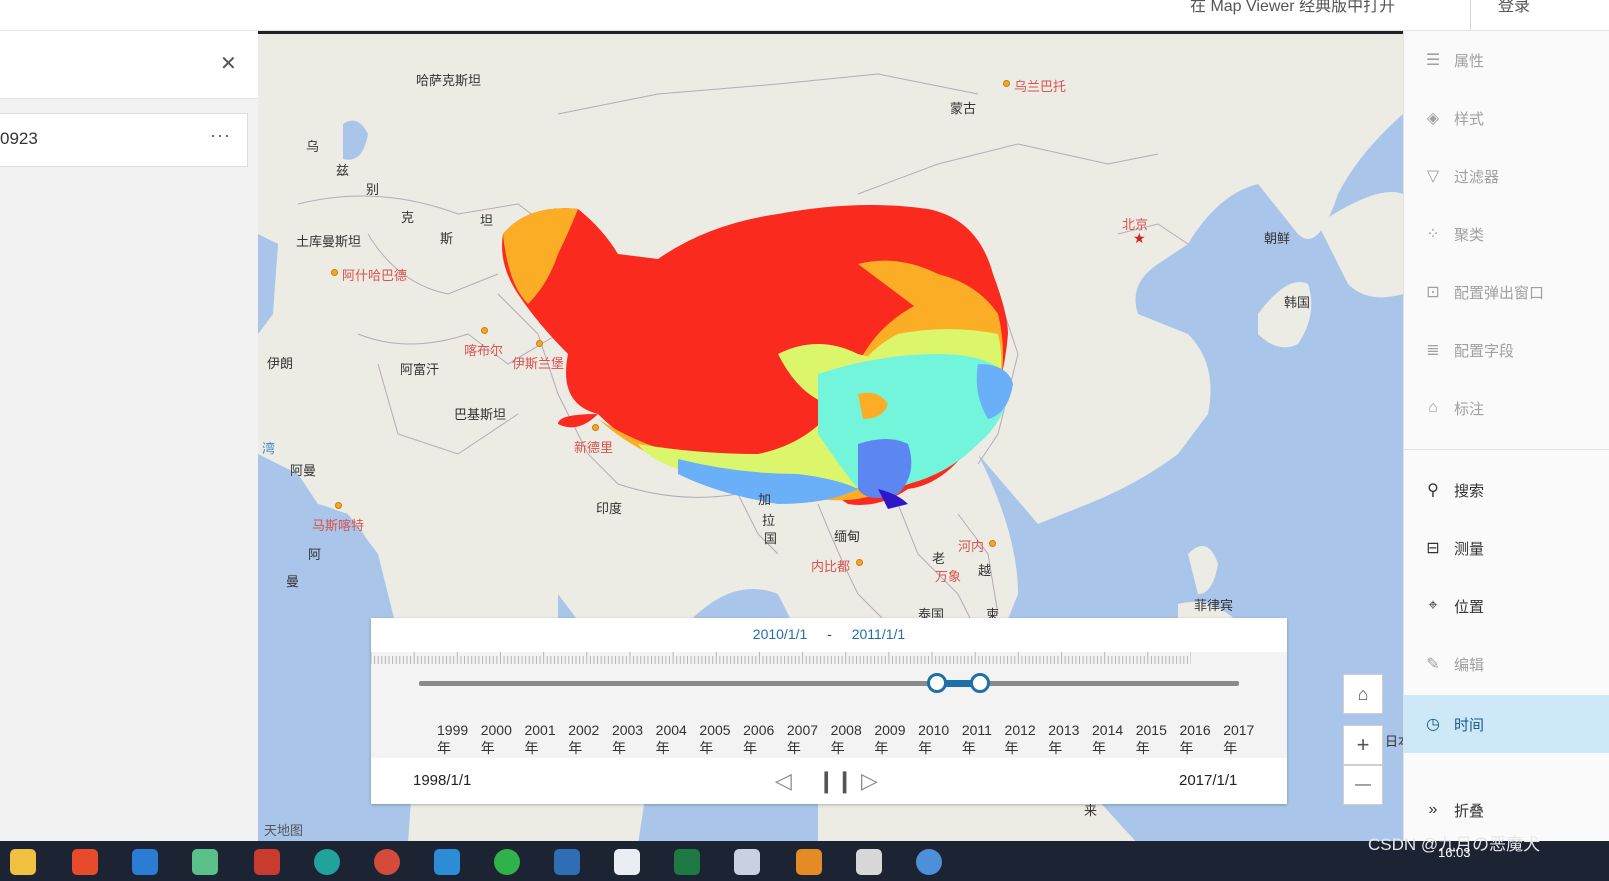 This screenshot has height=881, width=1609. I want to click on clock-icon: ◷, so click(1433, 724).